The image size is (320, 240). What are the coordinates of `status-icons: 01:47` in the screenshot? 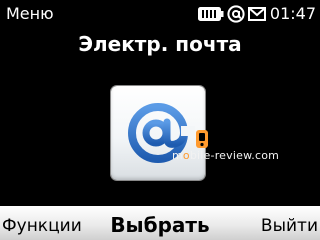 It's located at (256, 13).